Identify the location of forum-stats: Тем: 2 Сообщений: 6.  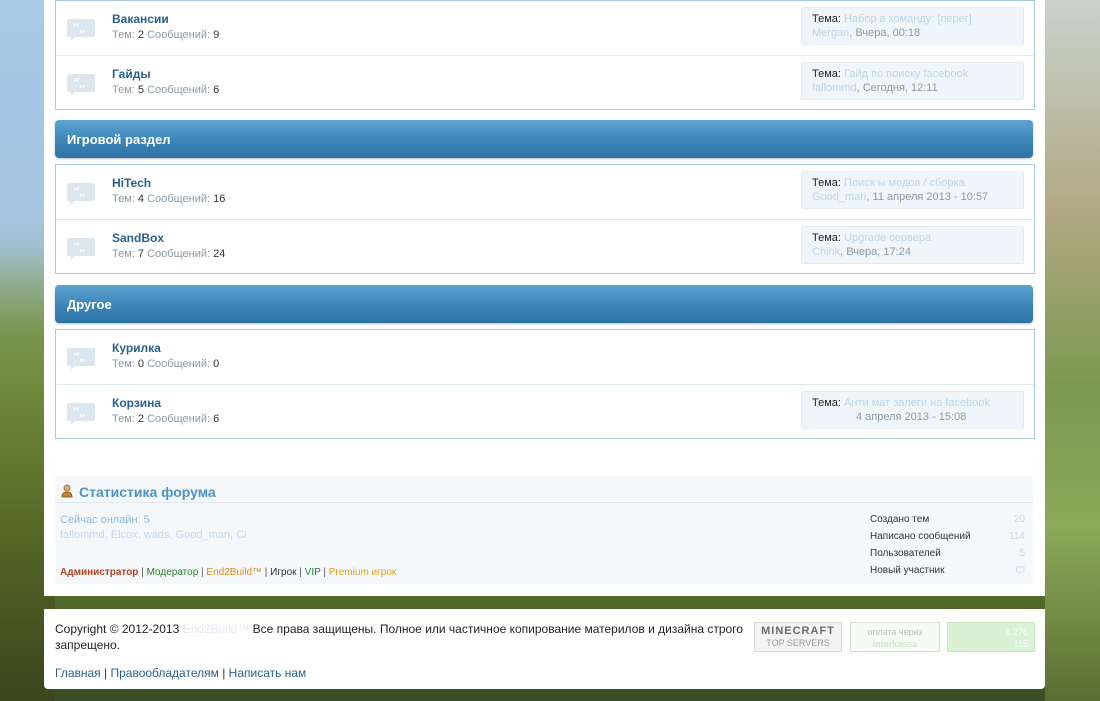
(166, 419).